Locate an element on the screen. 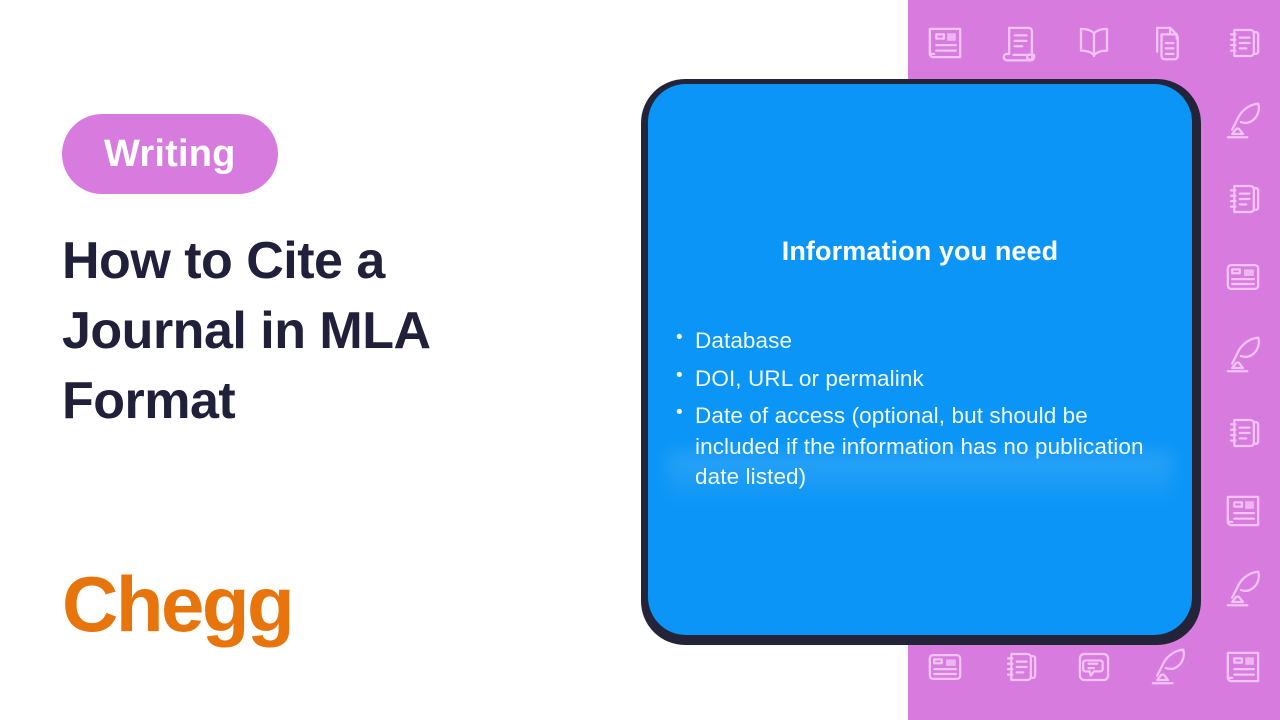  slide-bullet-item: DOI, URL or permalink is located at coordinates (926, 379).